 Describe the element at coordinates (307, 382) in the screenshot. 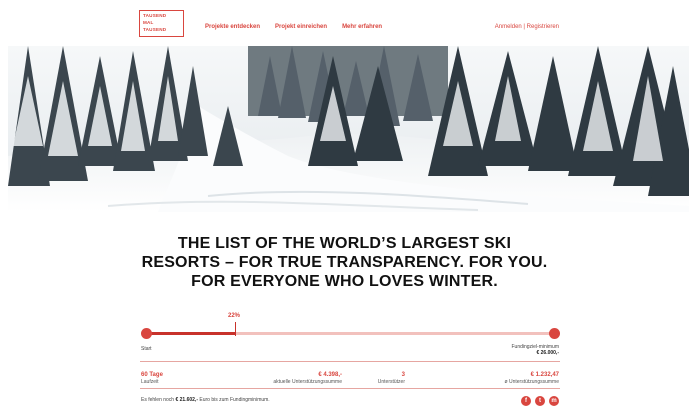

I see `stat-label: aktuelle Unterstützungssumme` at that location.